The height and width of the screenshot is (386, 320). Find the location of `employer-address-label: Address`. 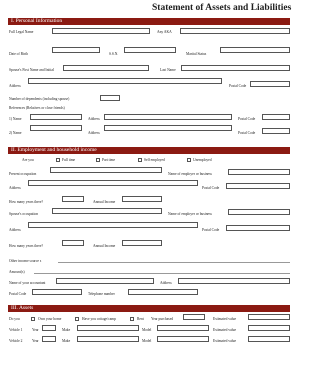

employer-address-label: Address is located at coordinates (15, 188).